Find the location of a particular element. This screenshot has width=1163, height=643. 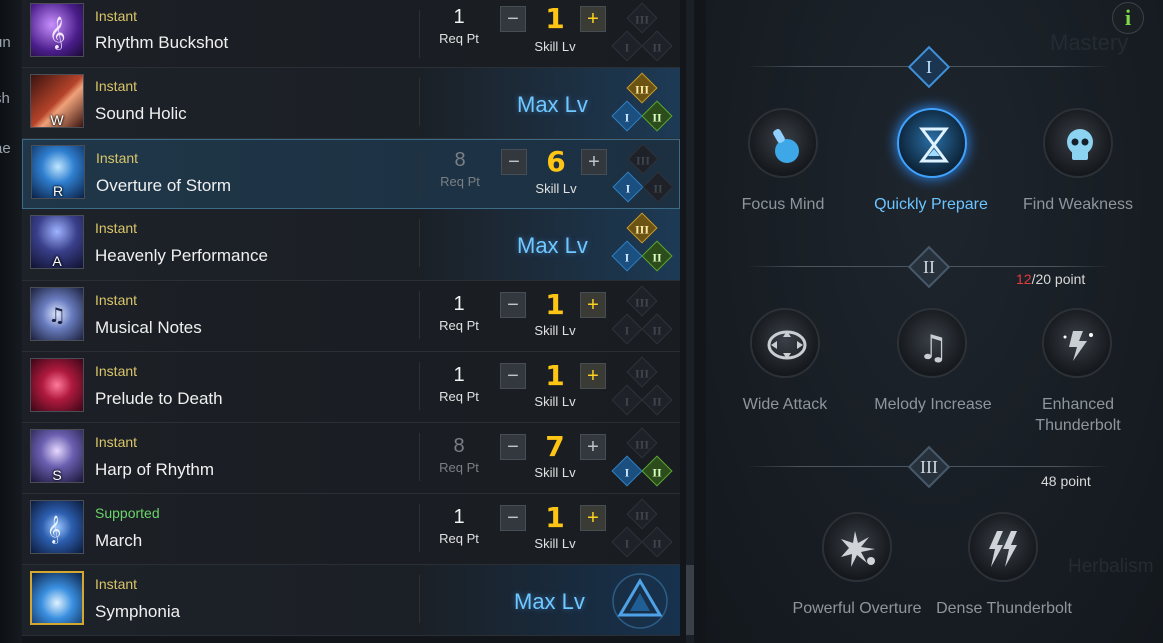

engraving-find-weakness is located at coordinates (1078, 143).